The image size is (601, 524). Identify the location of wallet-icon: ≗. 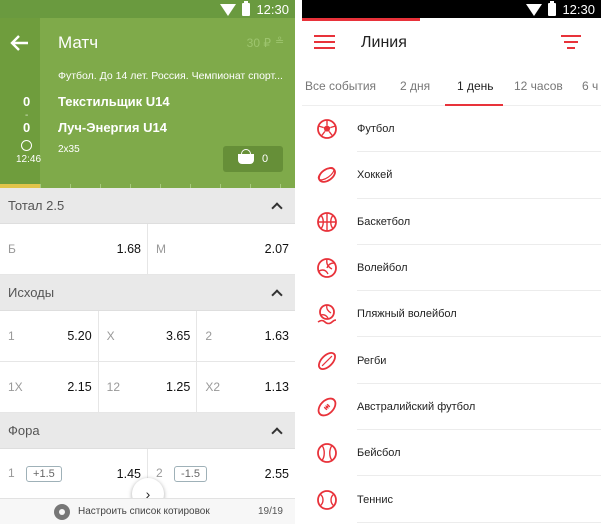
(282, 41).